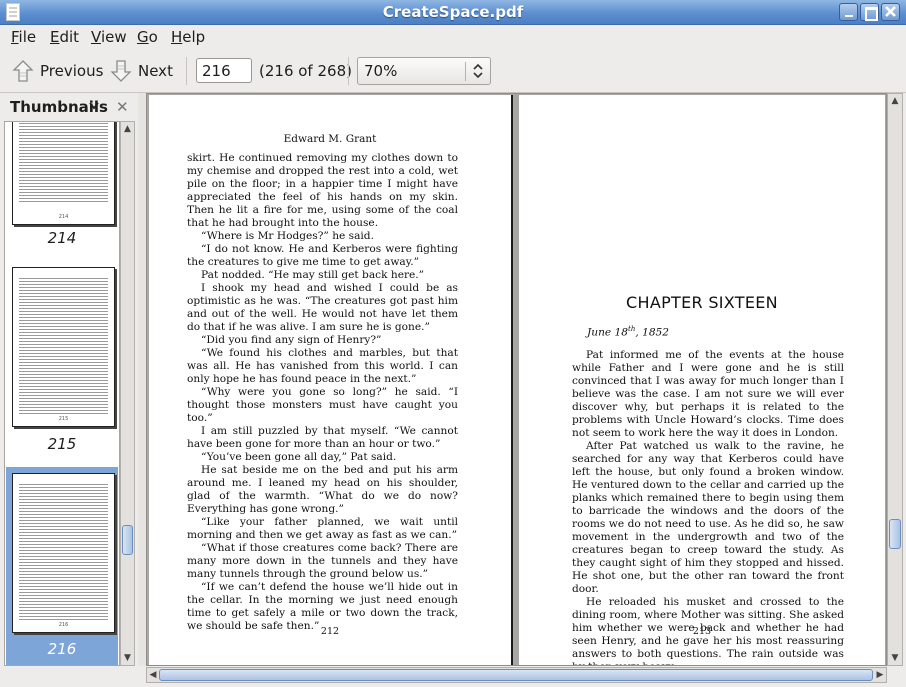 The height and width of the screenshot is (687, 906). What do you see at coordinates (512, 380) in the screenshot?
I see `page-shadow` at bounding box center [512, 380].